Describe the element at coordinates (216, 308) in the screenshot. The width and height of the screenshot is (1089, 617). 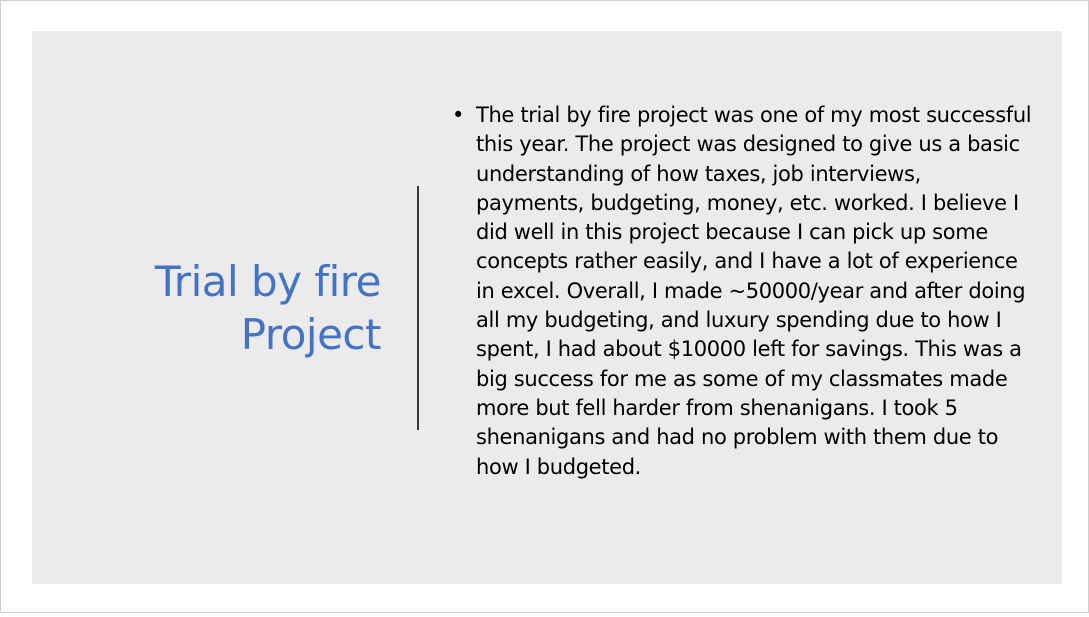
I see `slide-title: Trial by fire Project` at that location.